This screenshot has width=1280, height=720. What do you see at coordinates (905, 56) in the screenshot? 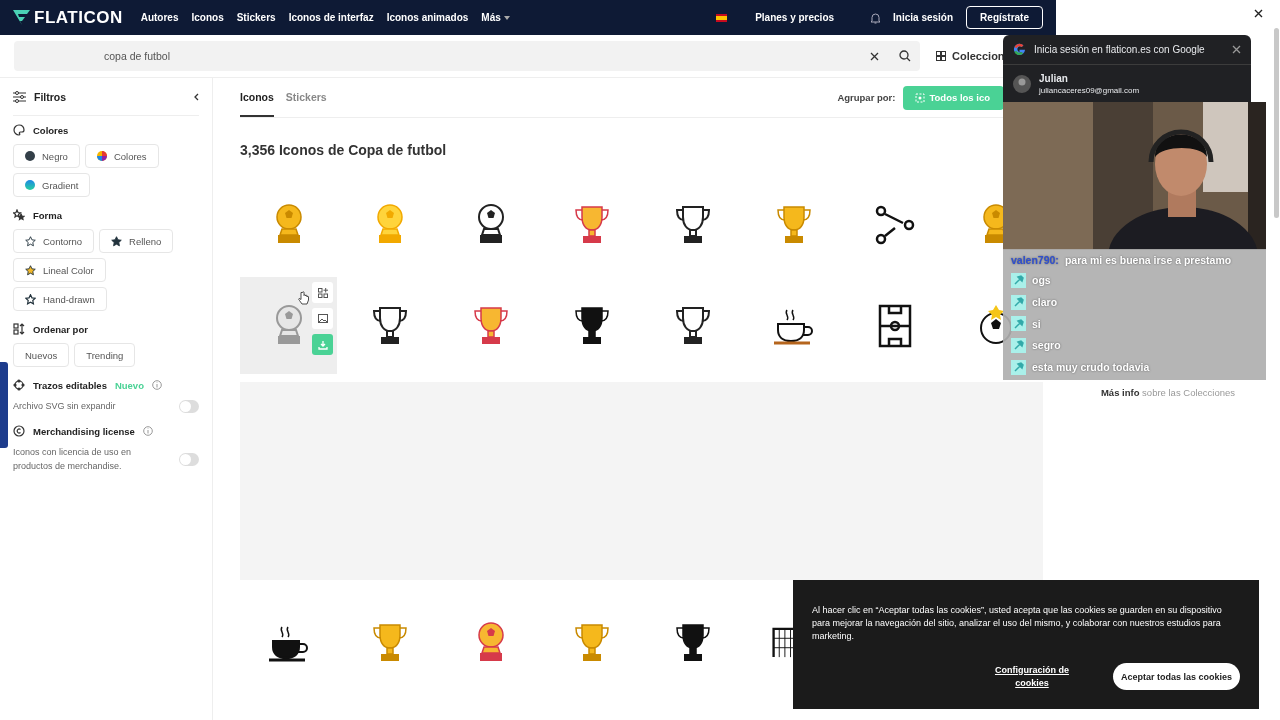
I see `search-icon` at bounding box center [905, 56].